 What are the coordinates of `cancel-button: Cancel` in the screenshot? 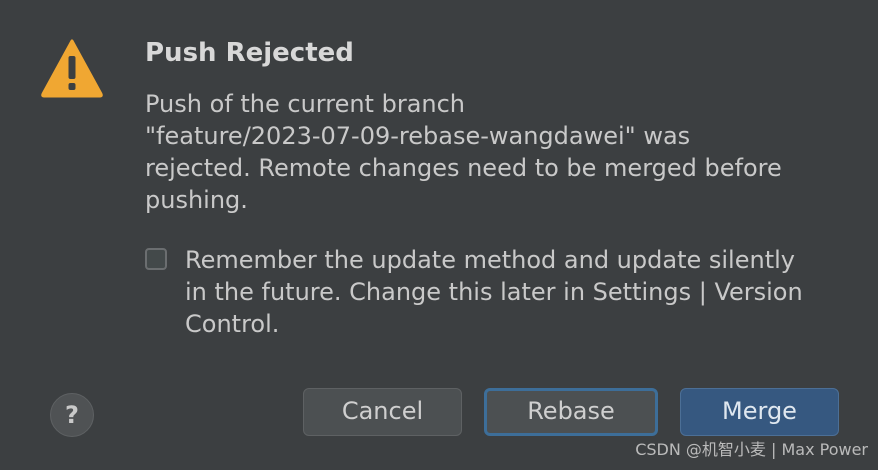 It's located at (382, 412).